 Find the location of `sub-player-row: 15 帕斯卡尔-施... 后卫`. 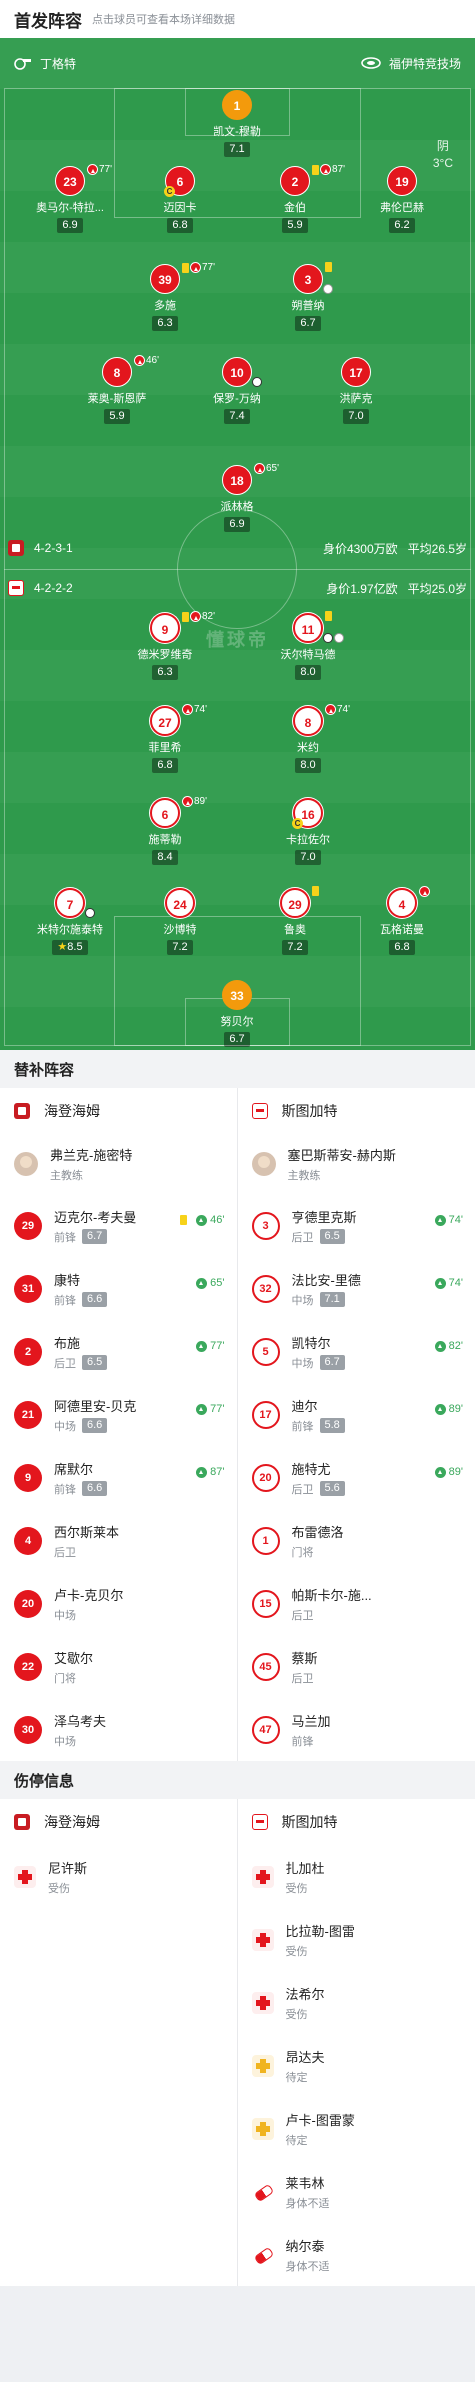

sub-player-row: 15 帕斯卡尔-施... 后卫 is located at coordinates (356, 1603).